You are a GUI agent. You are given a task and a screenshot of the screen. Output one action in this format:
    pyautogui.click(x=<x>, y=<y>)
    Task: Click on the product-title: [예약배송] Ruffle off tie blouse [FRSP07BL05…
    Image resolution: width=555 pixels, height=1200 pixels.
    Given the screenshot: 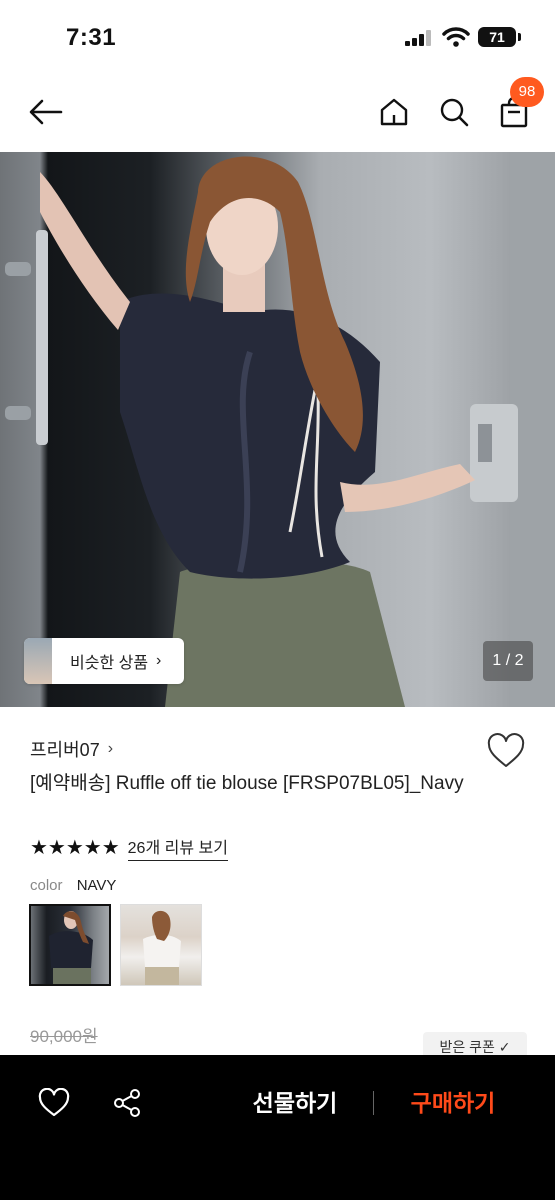 What is the action you would take?
    pyautogui.click(x=247, y=783)
    